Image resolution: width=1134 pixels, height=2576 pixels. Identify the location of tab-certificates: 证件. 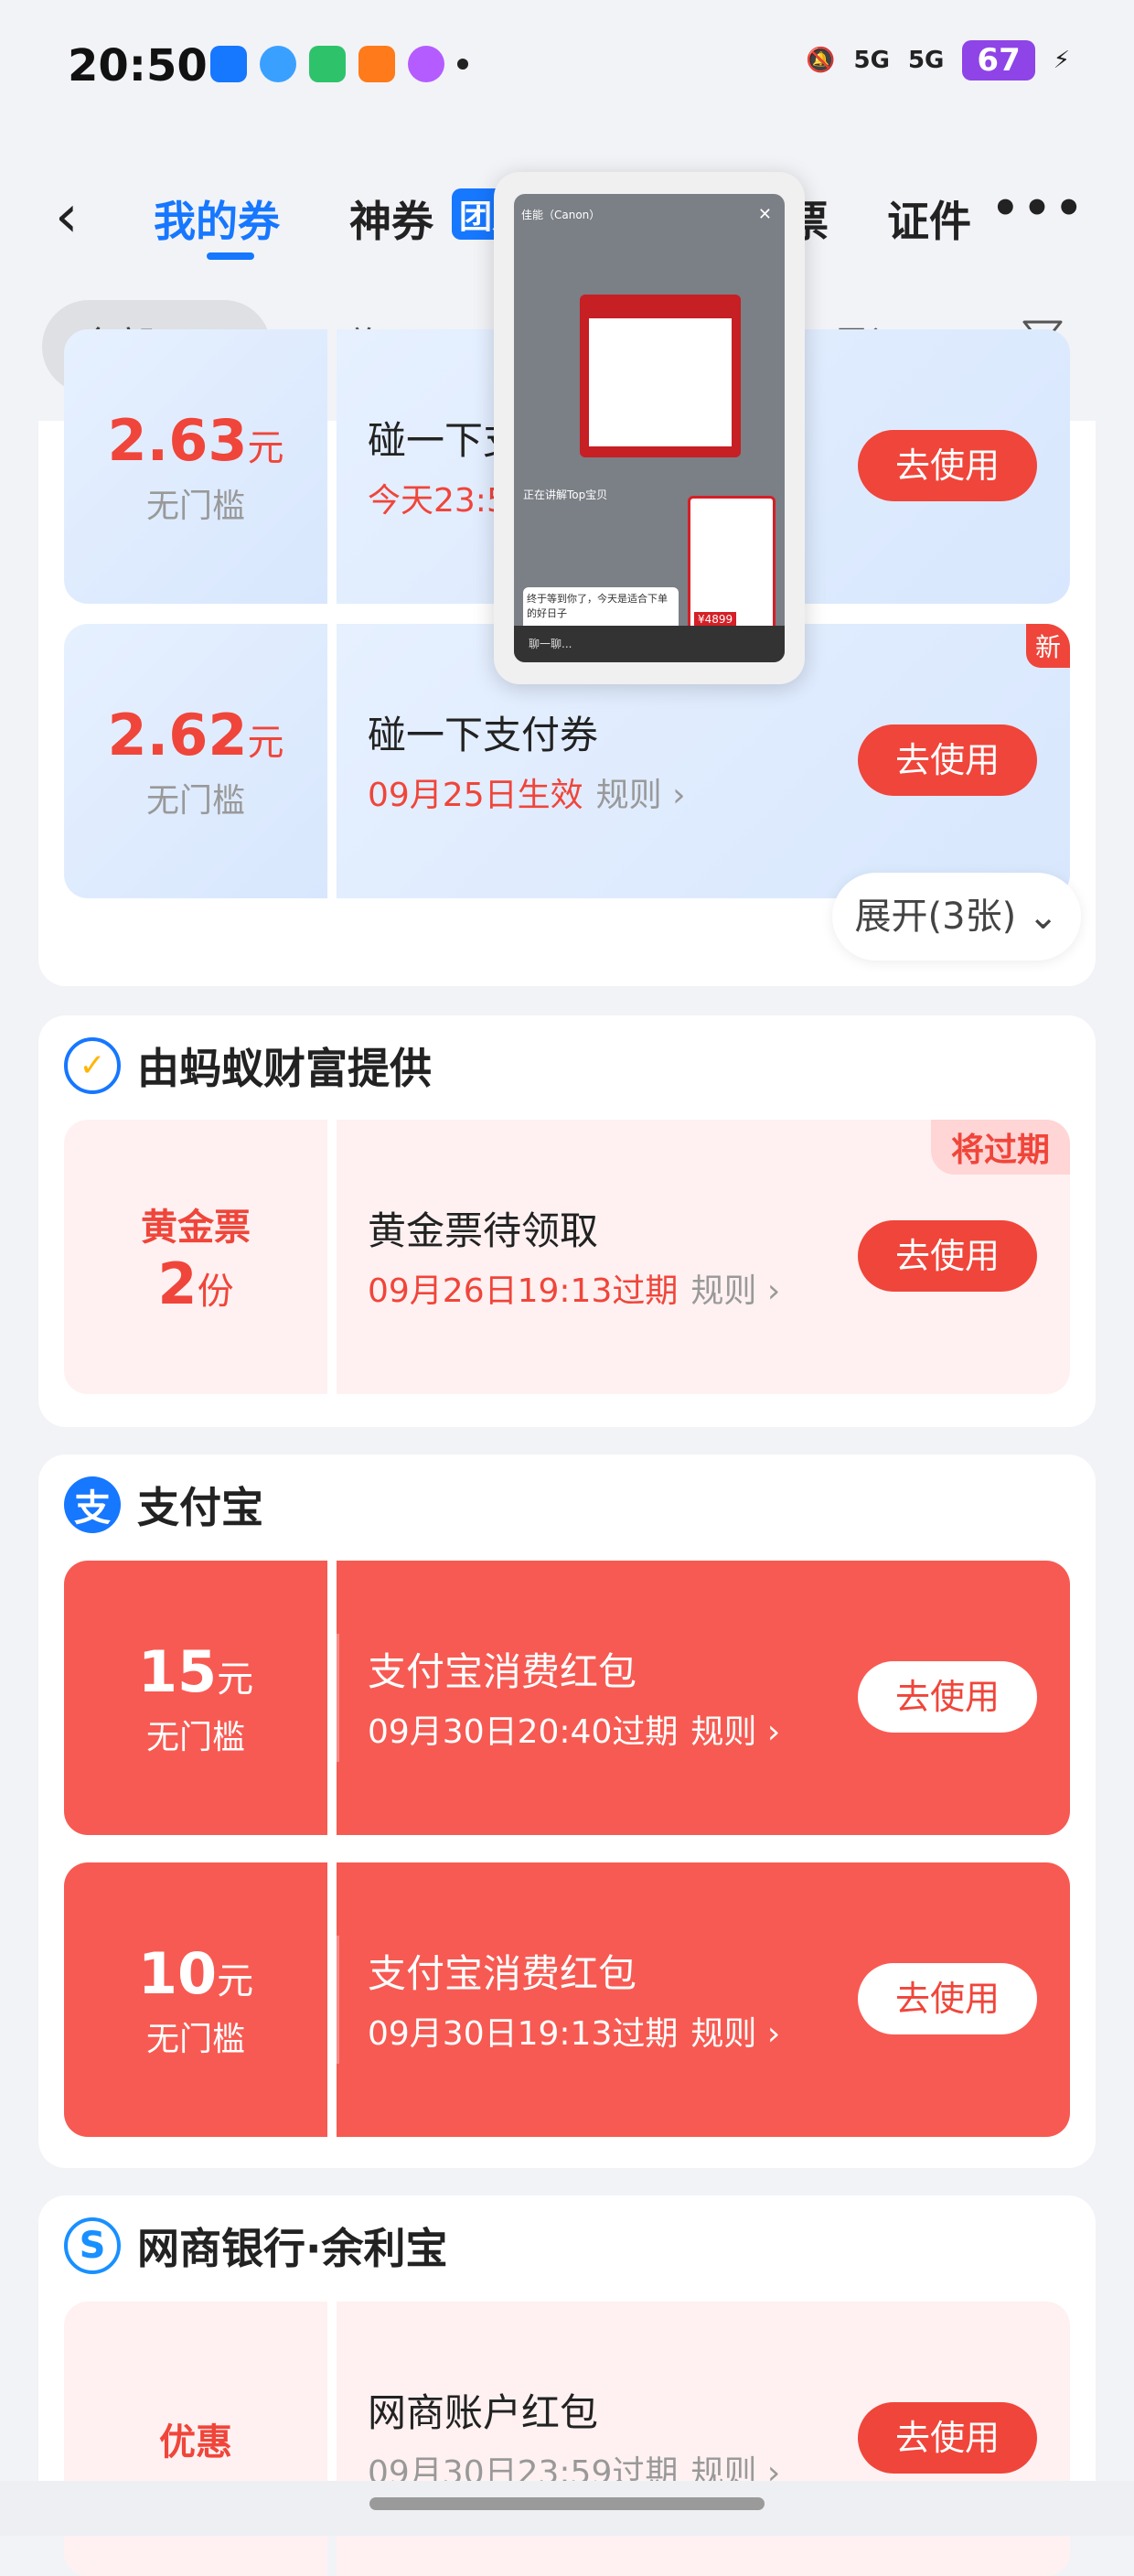
(929, 218).